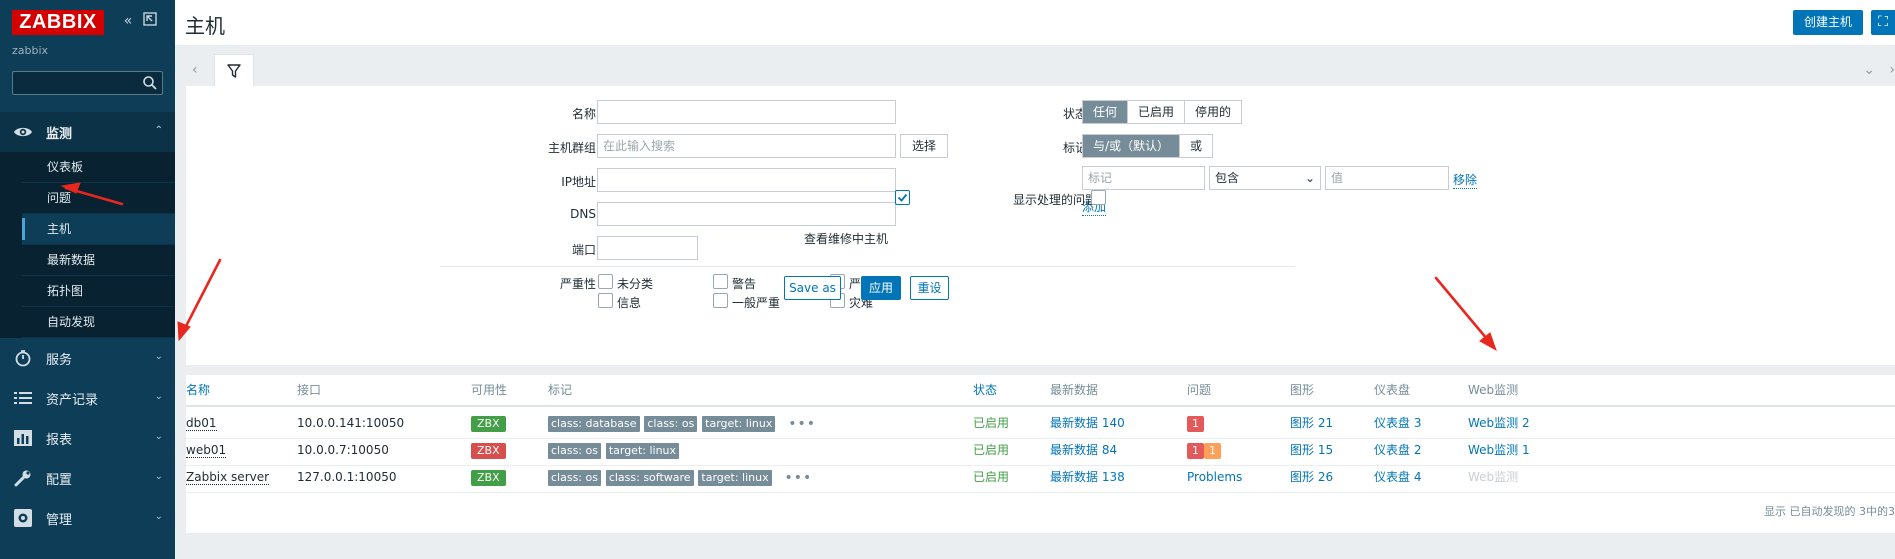 The height and width of the screenshot is (559, 1895). I want to click on latest-data-link: 最新数据 140, so click(1087, 423).